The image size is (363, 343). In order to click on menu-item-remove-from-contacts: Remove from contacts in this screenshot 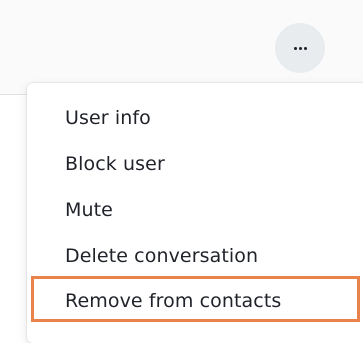, I will do `click(195, 301)`.